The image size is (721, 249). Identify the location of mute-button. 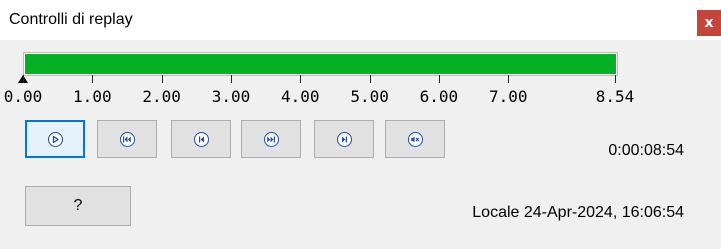
(415, 139).